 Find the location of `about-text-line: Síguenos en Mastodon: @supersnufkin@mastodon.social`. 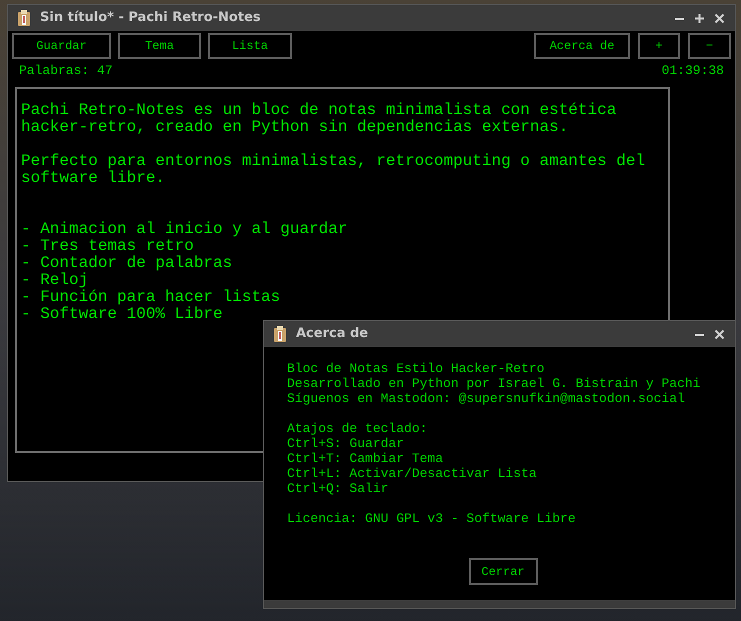

about-text-line: Síguenos en Mastodon: @supersnufkin@mastodon.social is located at coordinates (486, 398).